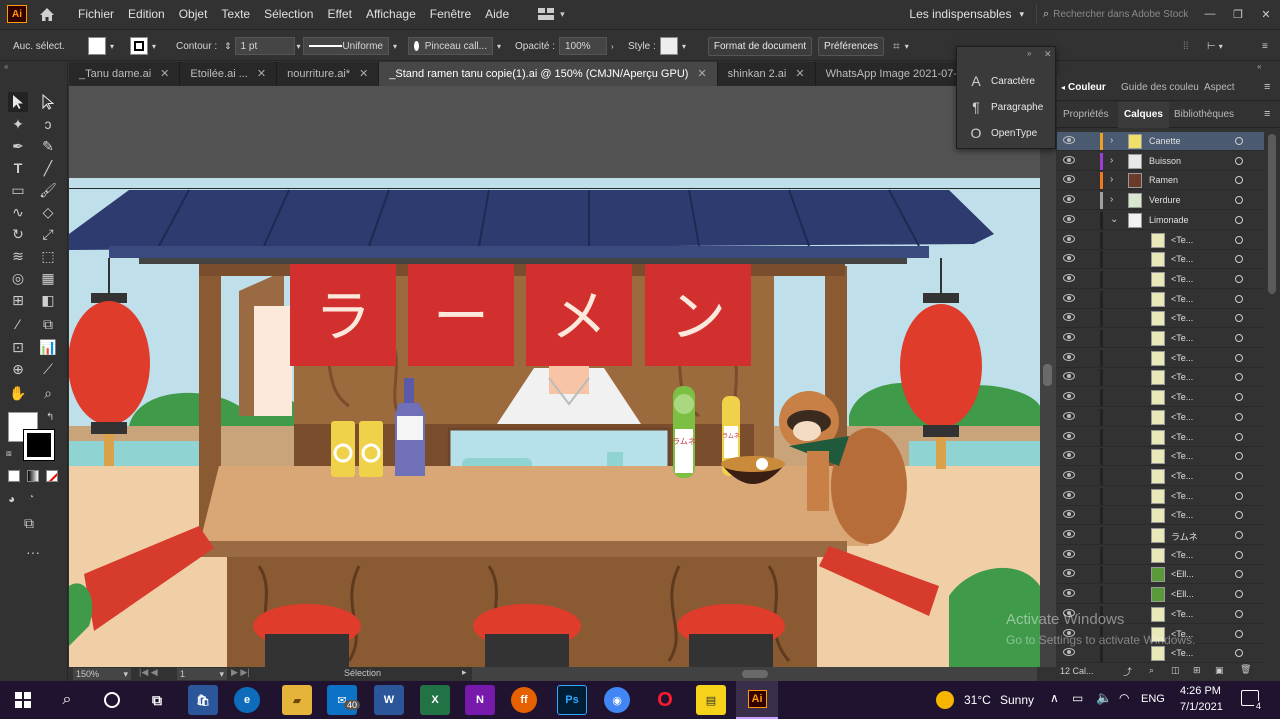 The image size is (1280, 719). I want to click on paintbrush-tool-icon: 🖌, so click(48, 190).